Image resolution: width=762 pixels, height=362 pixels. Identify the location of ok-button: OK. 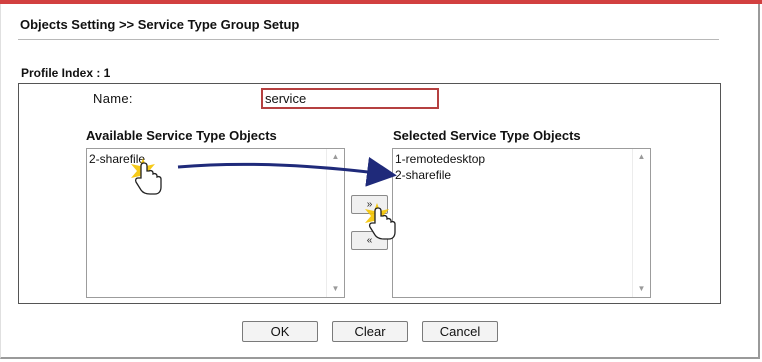
(280, 331).